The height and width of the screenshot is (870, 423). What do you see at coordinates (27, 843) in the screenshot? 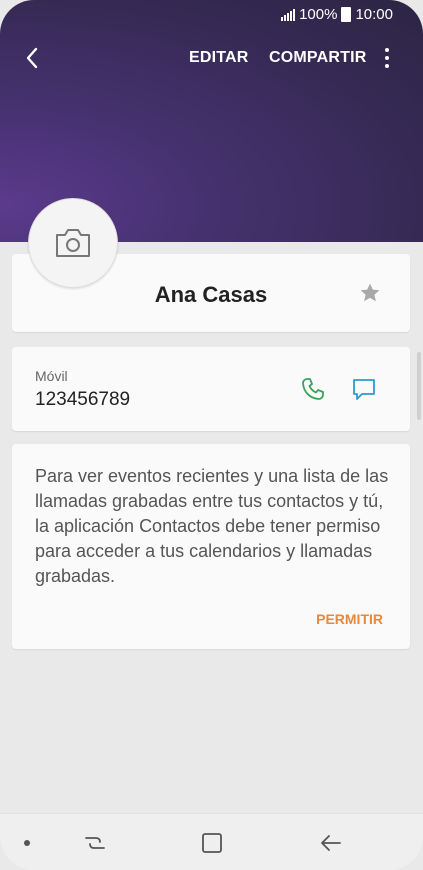
I see `nav-dot-indicator` at bounding box center [27, 843].